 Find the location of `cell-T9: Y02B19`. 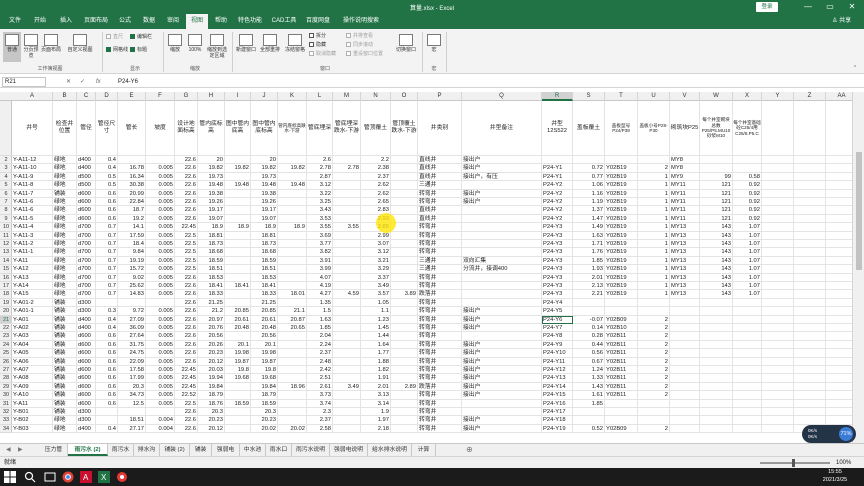

cell-T9: Y02B19 is located at coordinates (621, 219).